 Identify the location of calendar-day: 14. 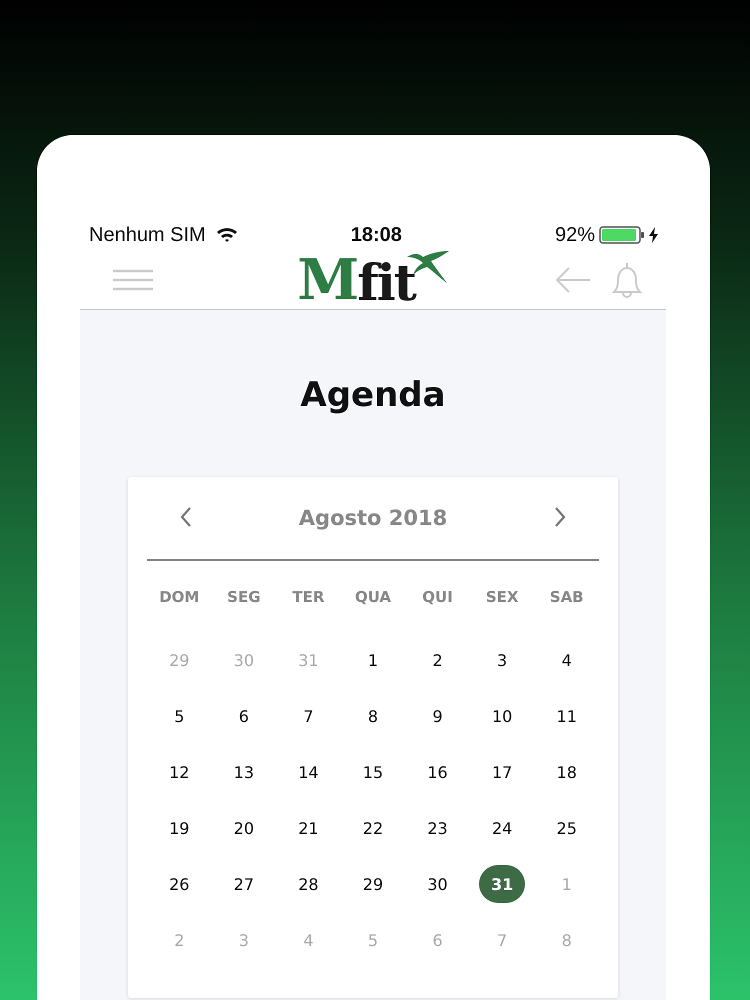
(308, 772).